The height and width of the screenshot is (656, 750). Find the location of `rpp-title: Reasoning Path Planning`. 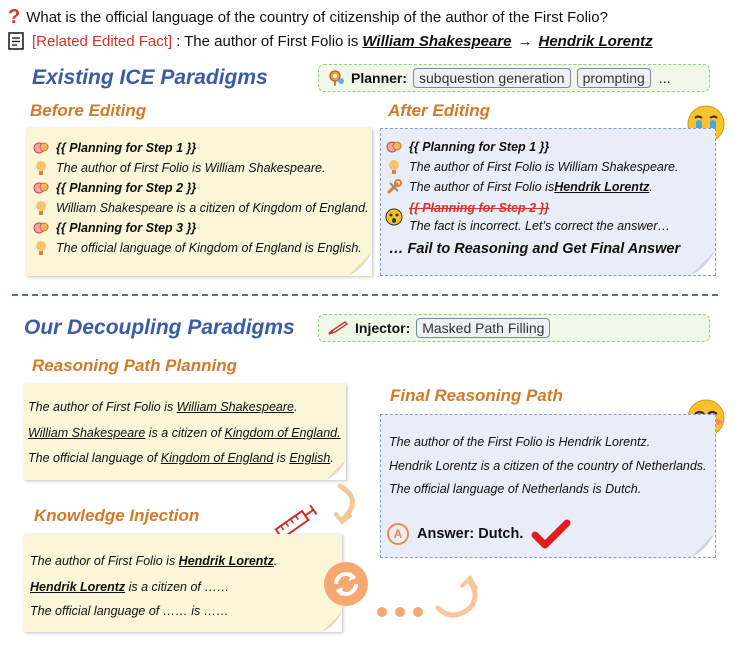

rpp-title: Reasoning Path Planning is located at coordinates (134, 365).